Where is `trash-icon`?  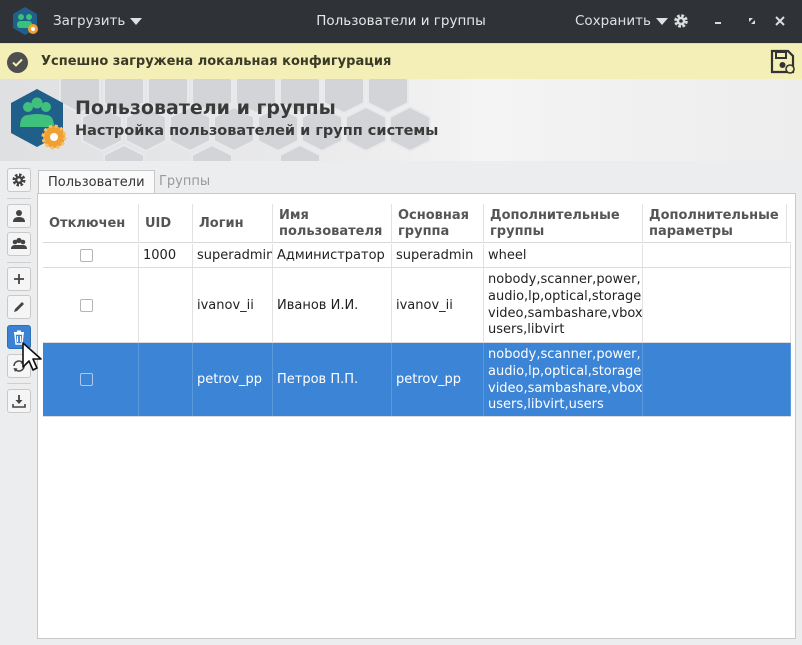 trash-icon is located at coordinates (19, 337).